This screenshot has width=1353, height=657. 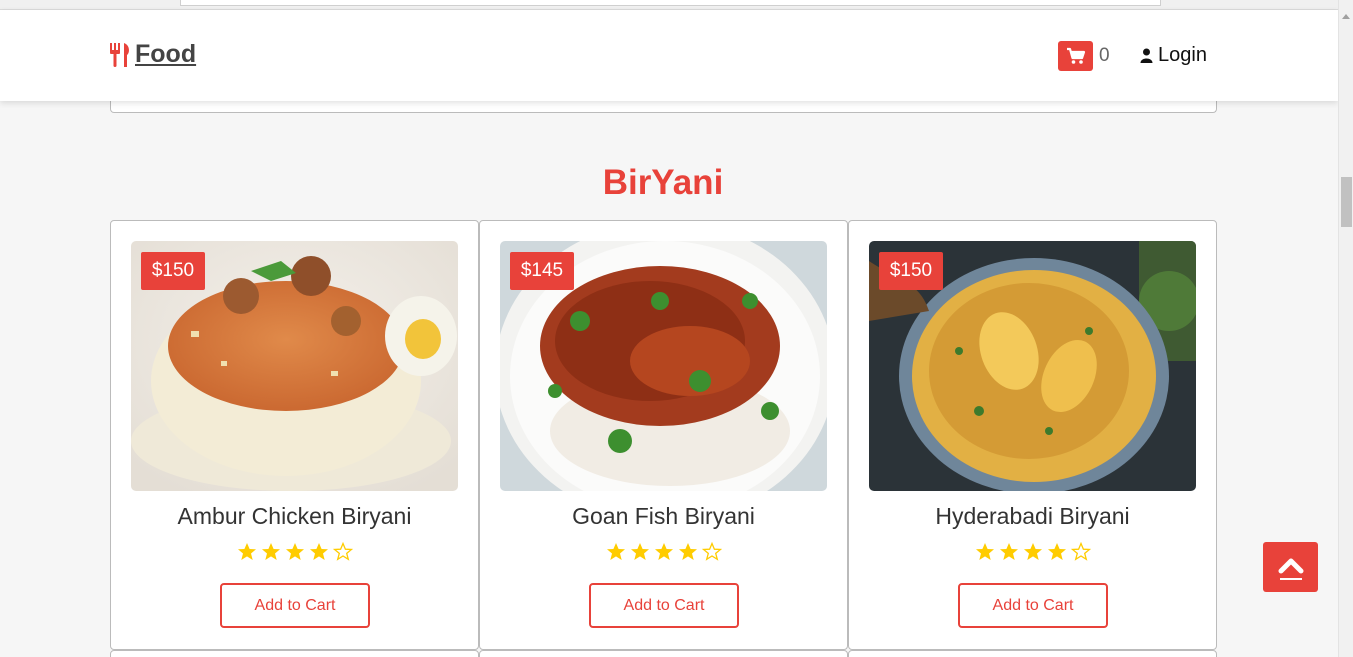 What do you see at coordinates (1182, 55) in the screenshot?
I see `login-label: Login` at bounding box center [1182, 55].